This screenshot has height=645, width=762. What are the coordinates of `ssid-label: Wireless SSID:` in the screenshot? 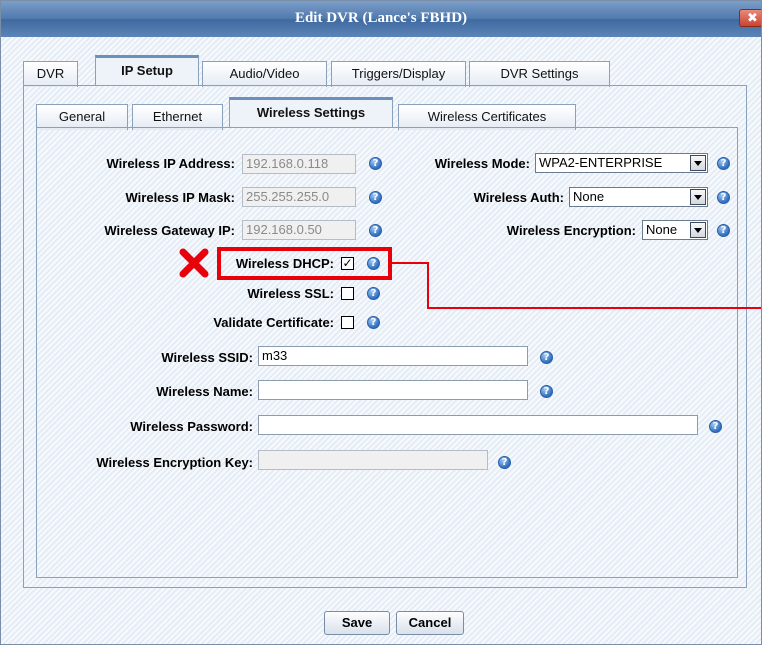 It's located at (207, 357).